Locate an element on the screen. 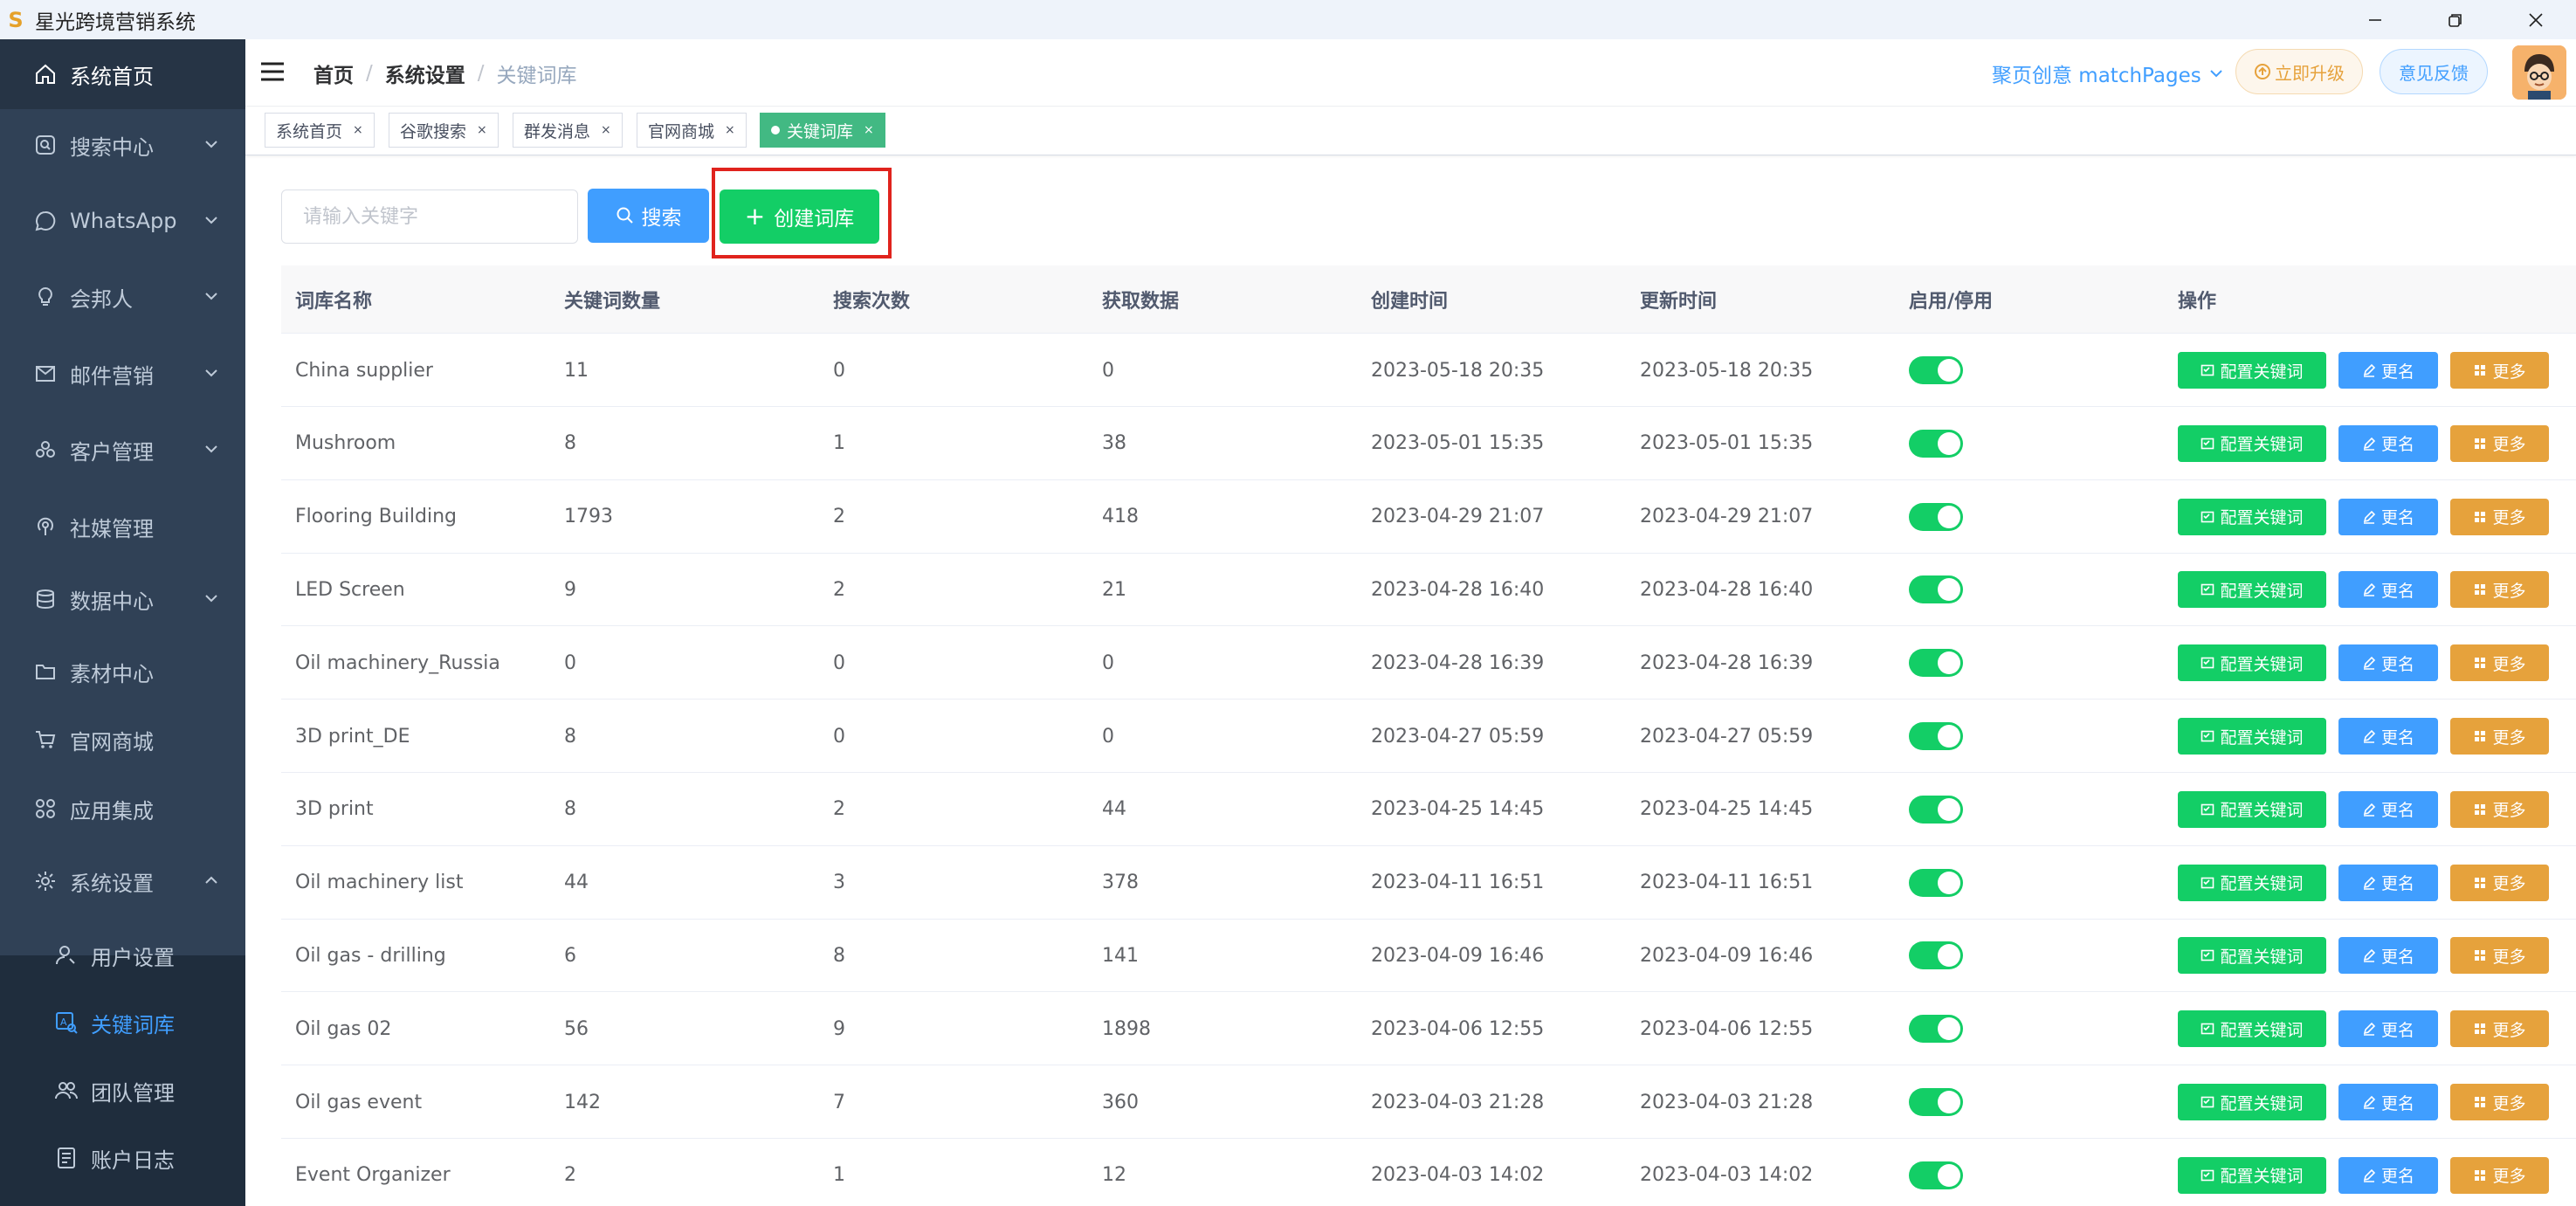  tag-bulk-message: 群发消息 × is located at coordinates (568, 130).